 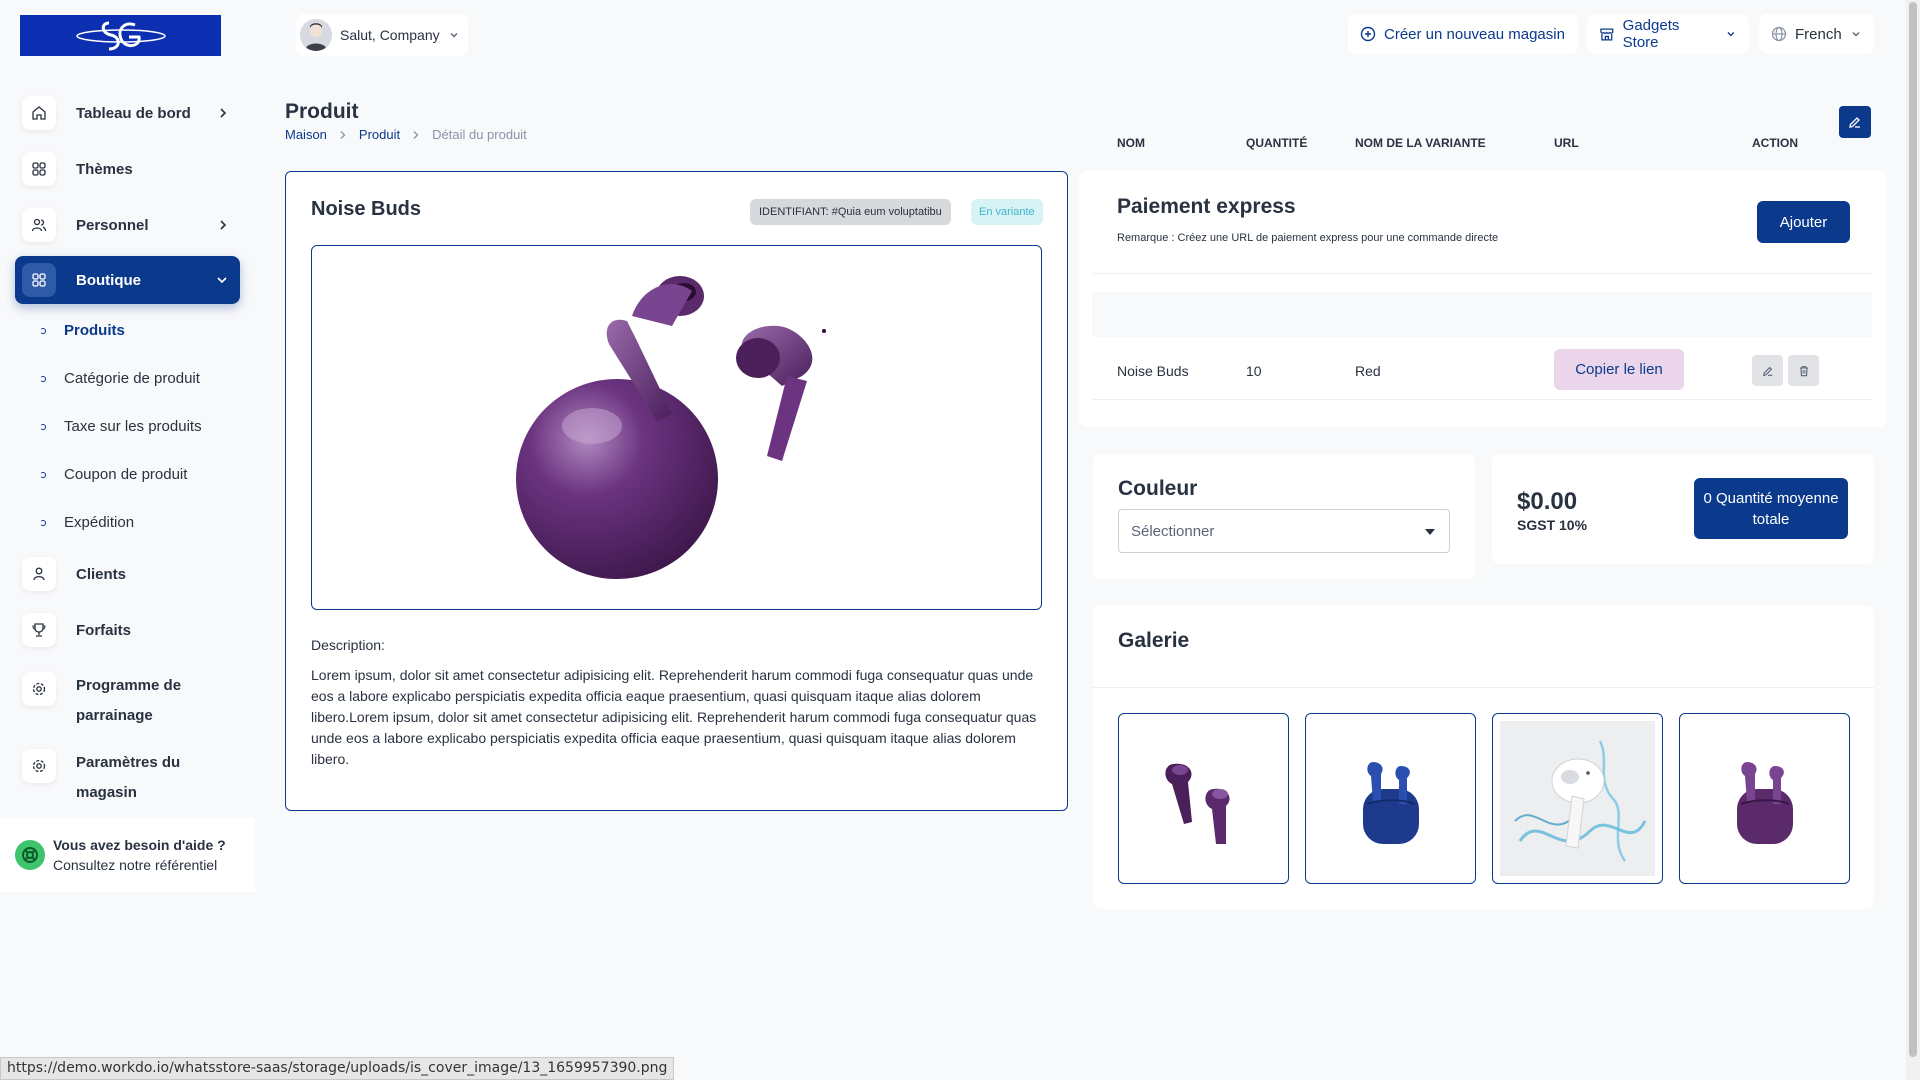 I want to click on sidebar-item-dashboard: Tableau de bord, so click(x=127, y=113).